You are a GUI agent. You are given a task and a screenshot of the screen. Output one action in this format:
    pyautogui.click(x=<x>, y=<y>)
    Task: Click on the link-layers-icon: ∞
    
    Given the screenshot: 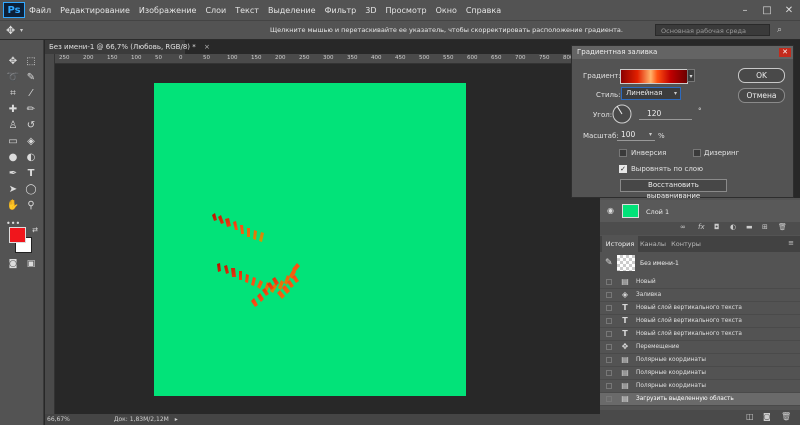 What is the action you would take?
    pyautogui.click(x=683, y=227)
    